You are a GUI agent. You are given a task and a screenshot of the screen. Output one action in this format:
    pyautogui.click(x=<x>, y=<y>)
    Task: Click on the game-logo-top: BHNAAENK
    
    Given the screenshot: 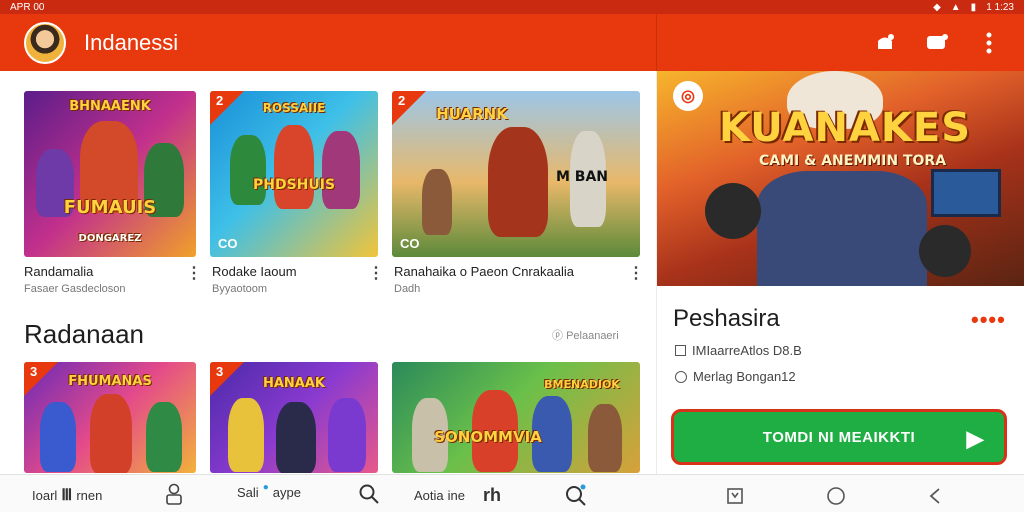 What is the action you would take?
    pyautogui.click(x=110, y=106)
    